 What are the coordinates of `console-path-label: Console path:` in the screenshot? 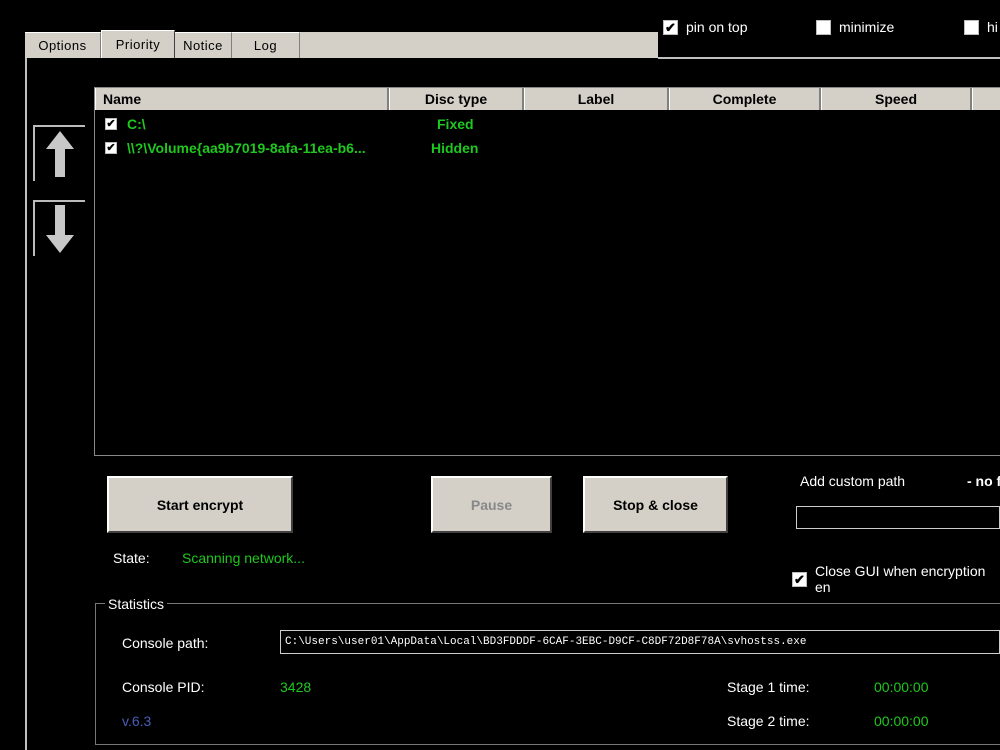 It's located at (165, 643).